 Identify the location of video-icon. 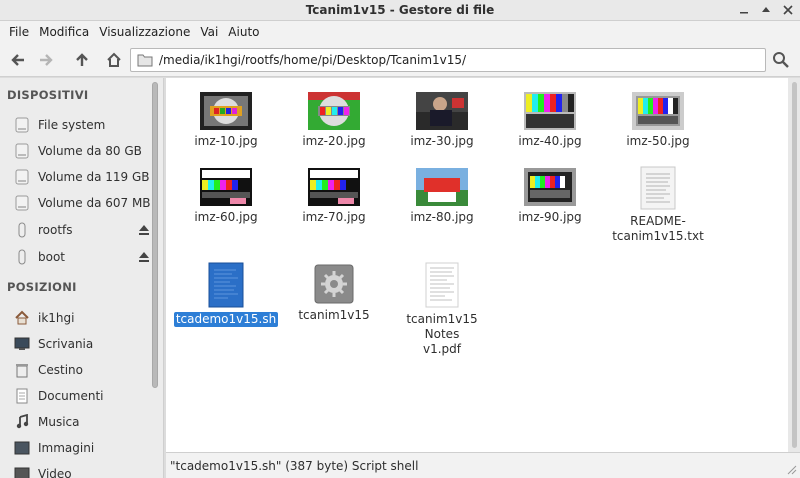
(22, 472).